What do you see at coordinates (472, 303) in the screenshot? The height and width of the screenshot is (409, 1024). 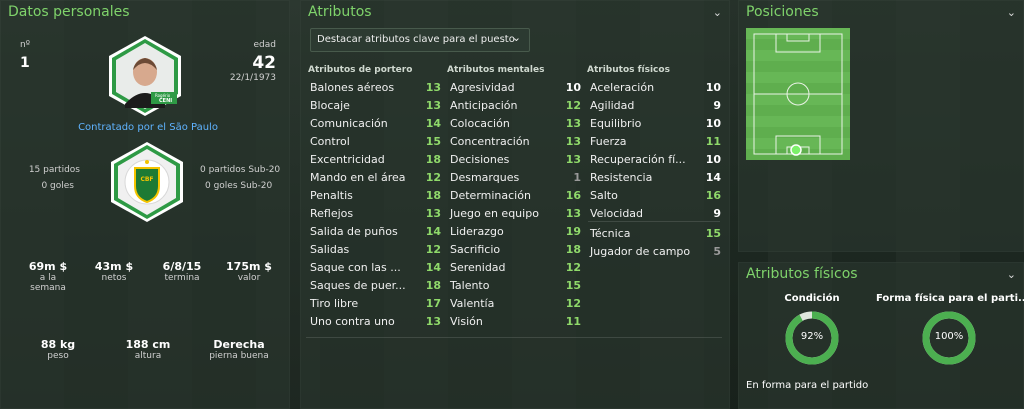 I see `attribute-name: Valentía` at bounding box center [472, 303].